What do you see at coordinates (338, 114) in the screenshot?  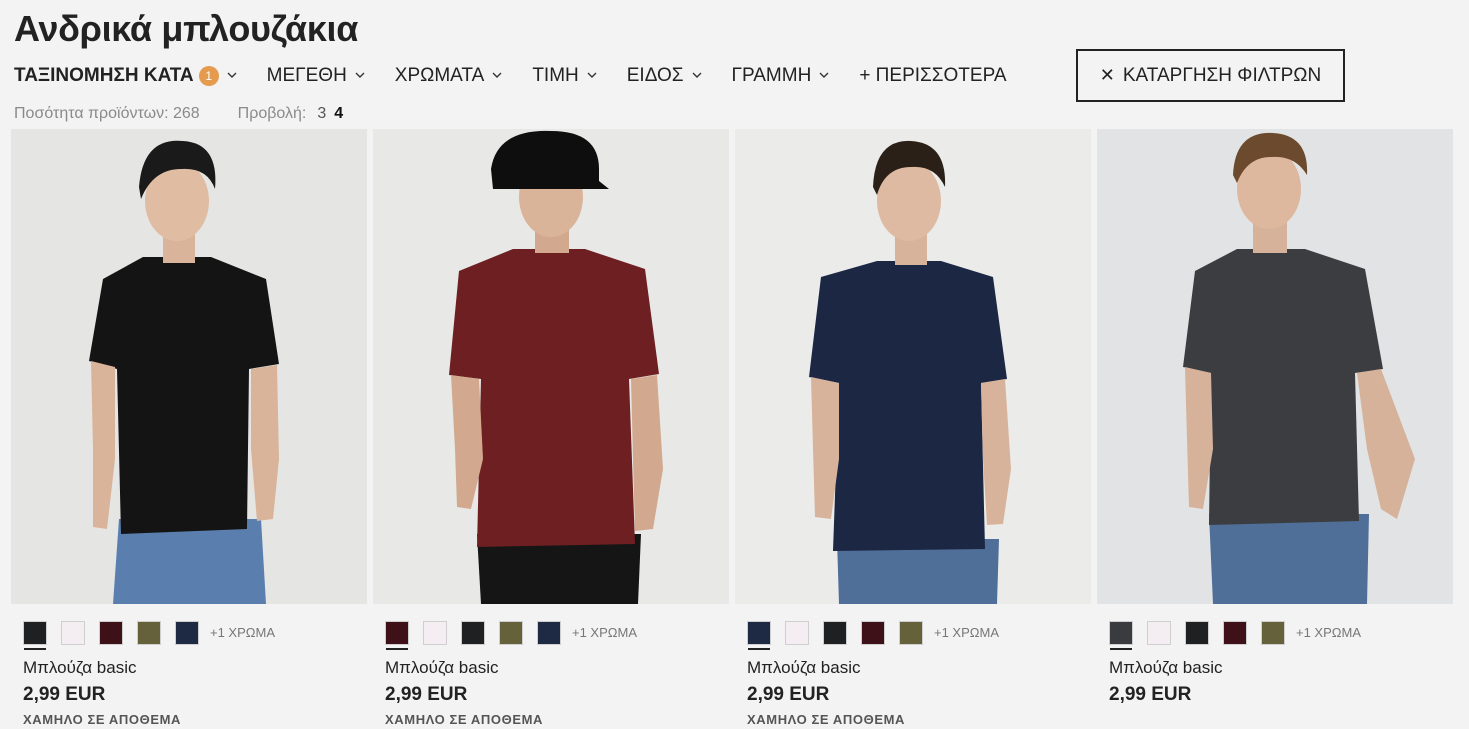 I see `view-option-4: 4` at bounding box center [338, 114].